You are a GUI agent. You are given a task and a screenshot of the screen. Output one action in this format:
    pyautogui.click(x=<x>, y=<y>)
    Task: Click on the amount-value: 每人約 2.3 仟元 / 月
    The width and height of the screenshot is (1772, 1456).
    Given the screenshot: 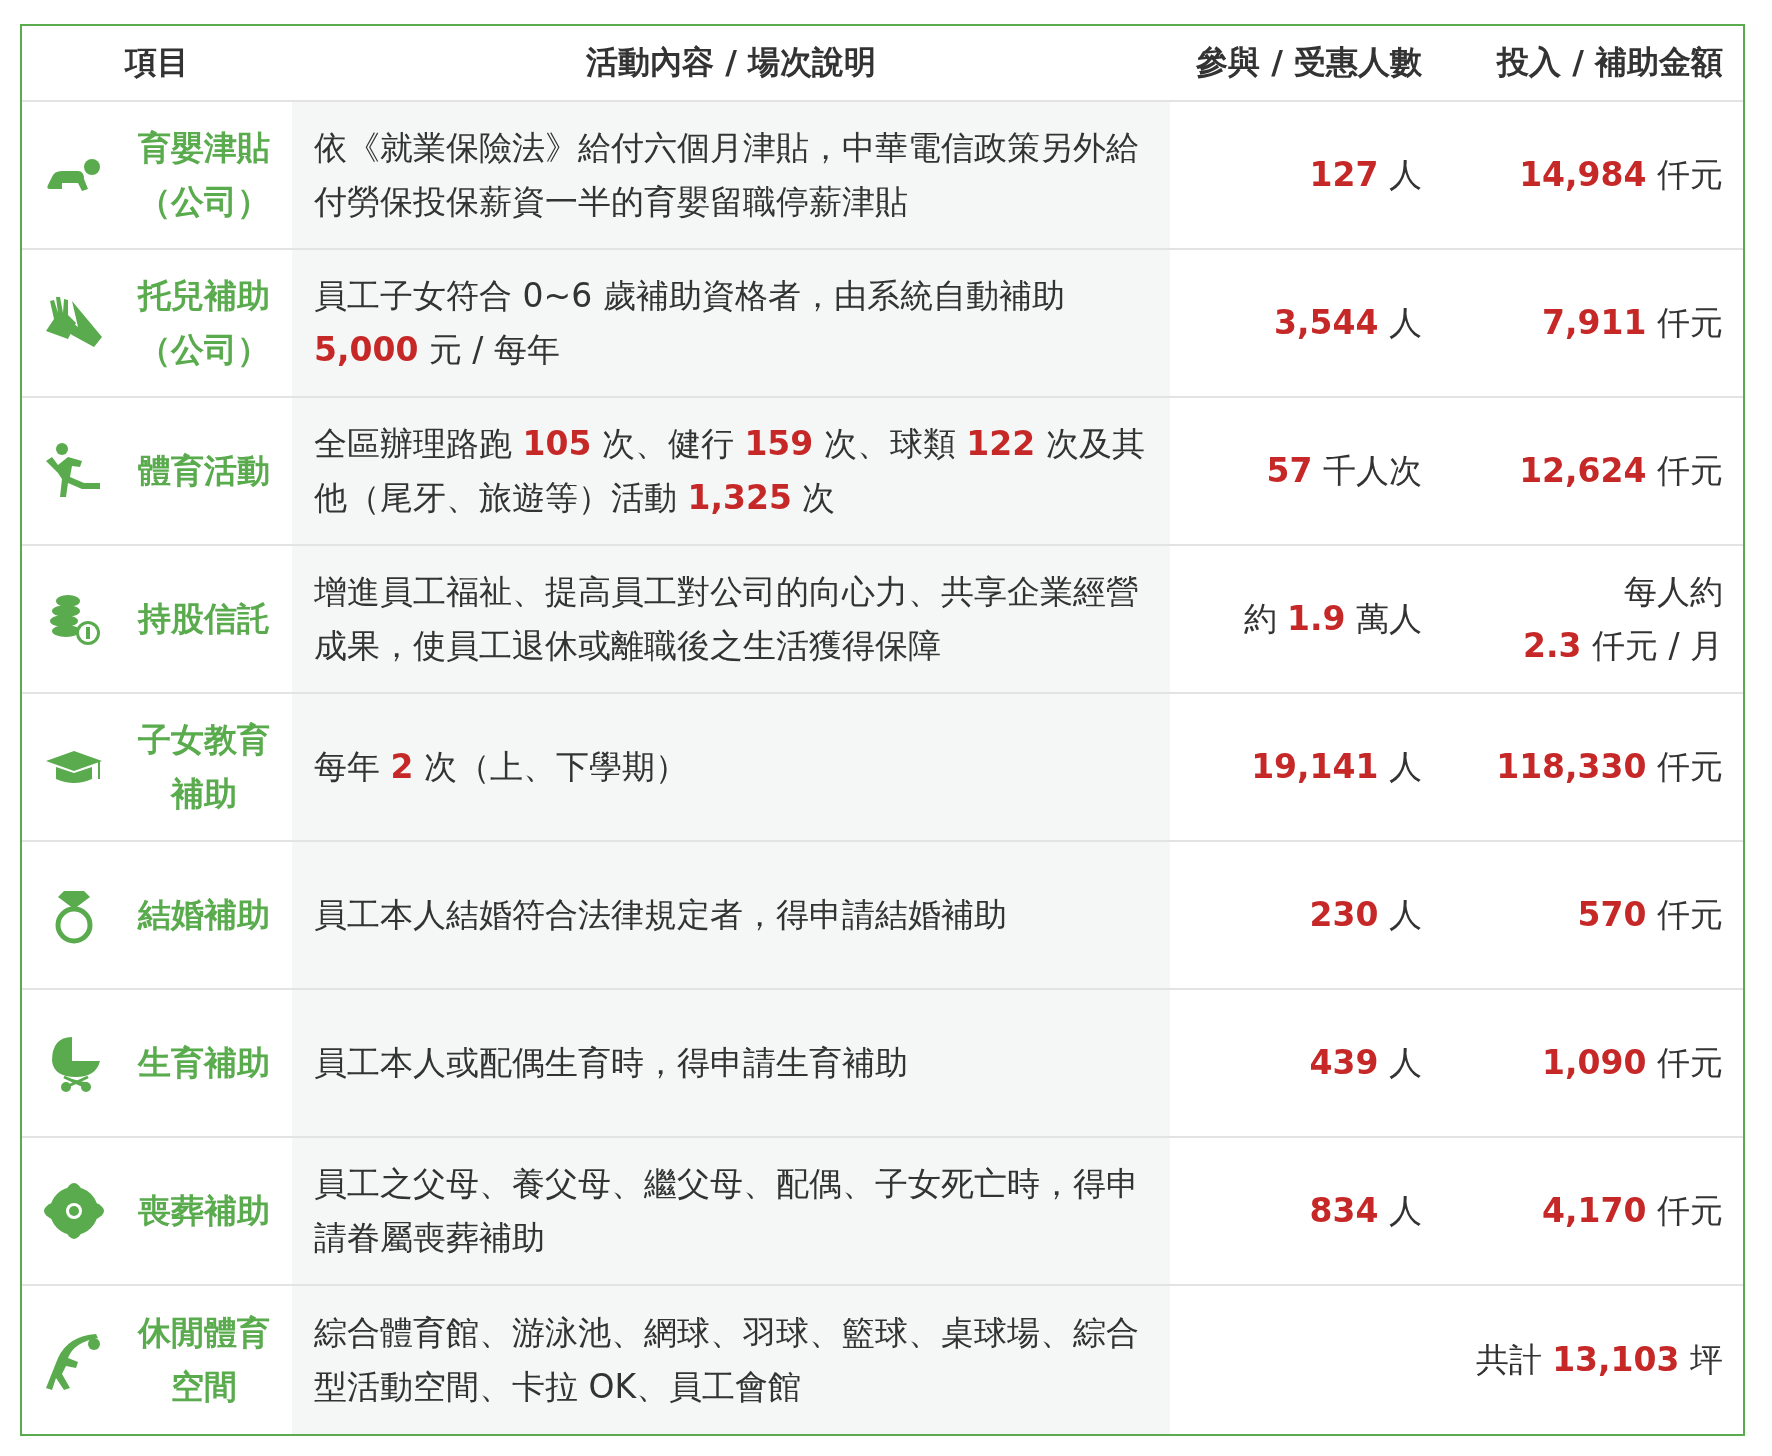 What is the action you would take?
    pyautogui.click(x=1622, y=619)
    